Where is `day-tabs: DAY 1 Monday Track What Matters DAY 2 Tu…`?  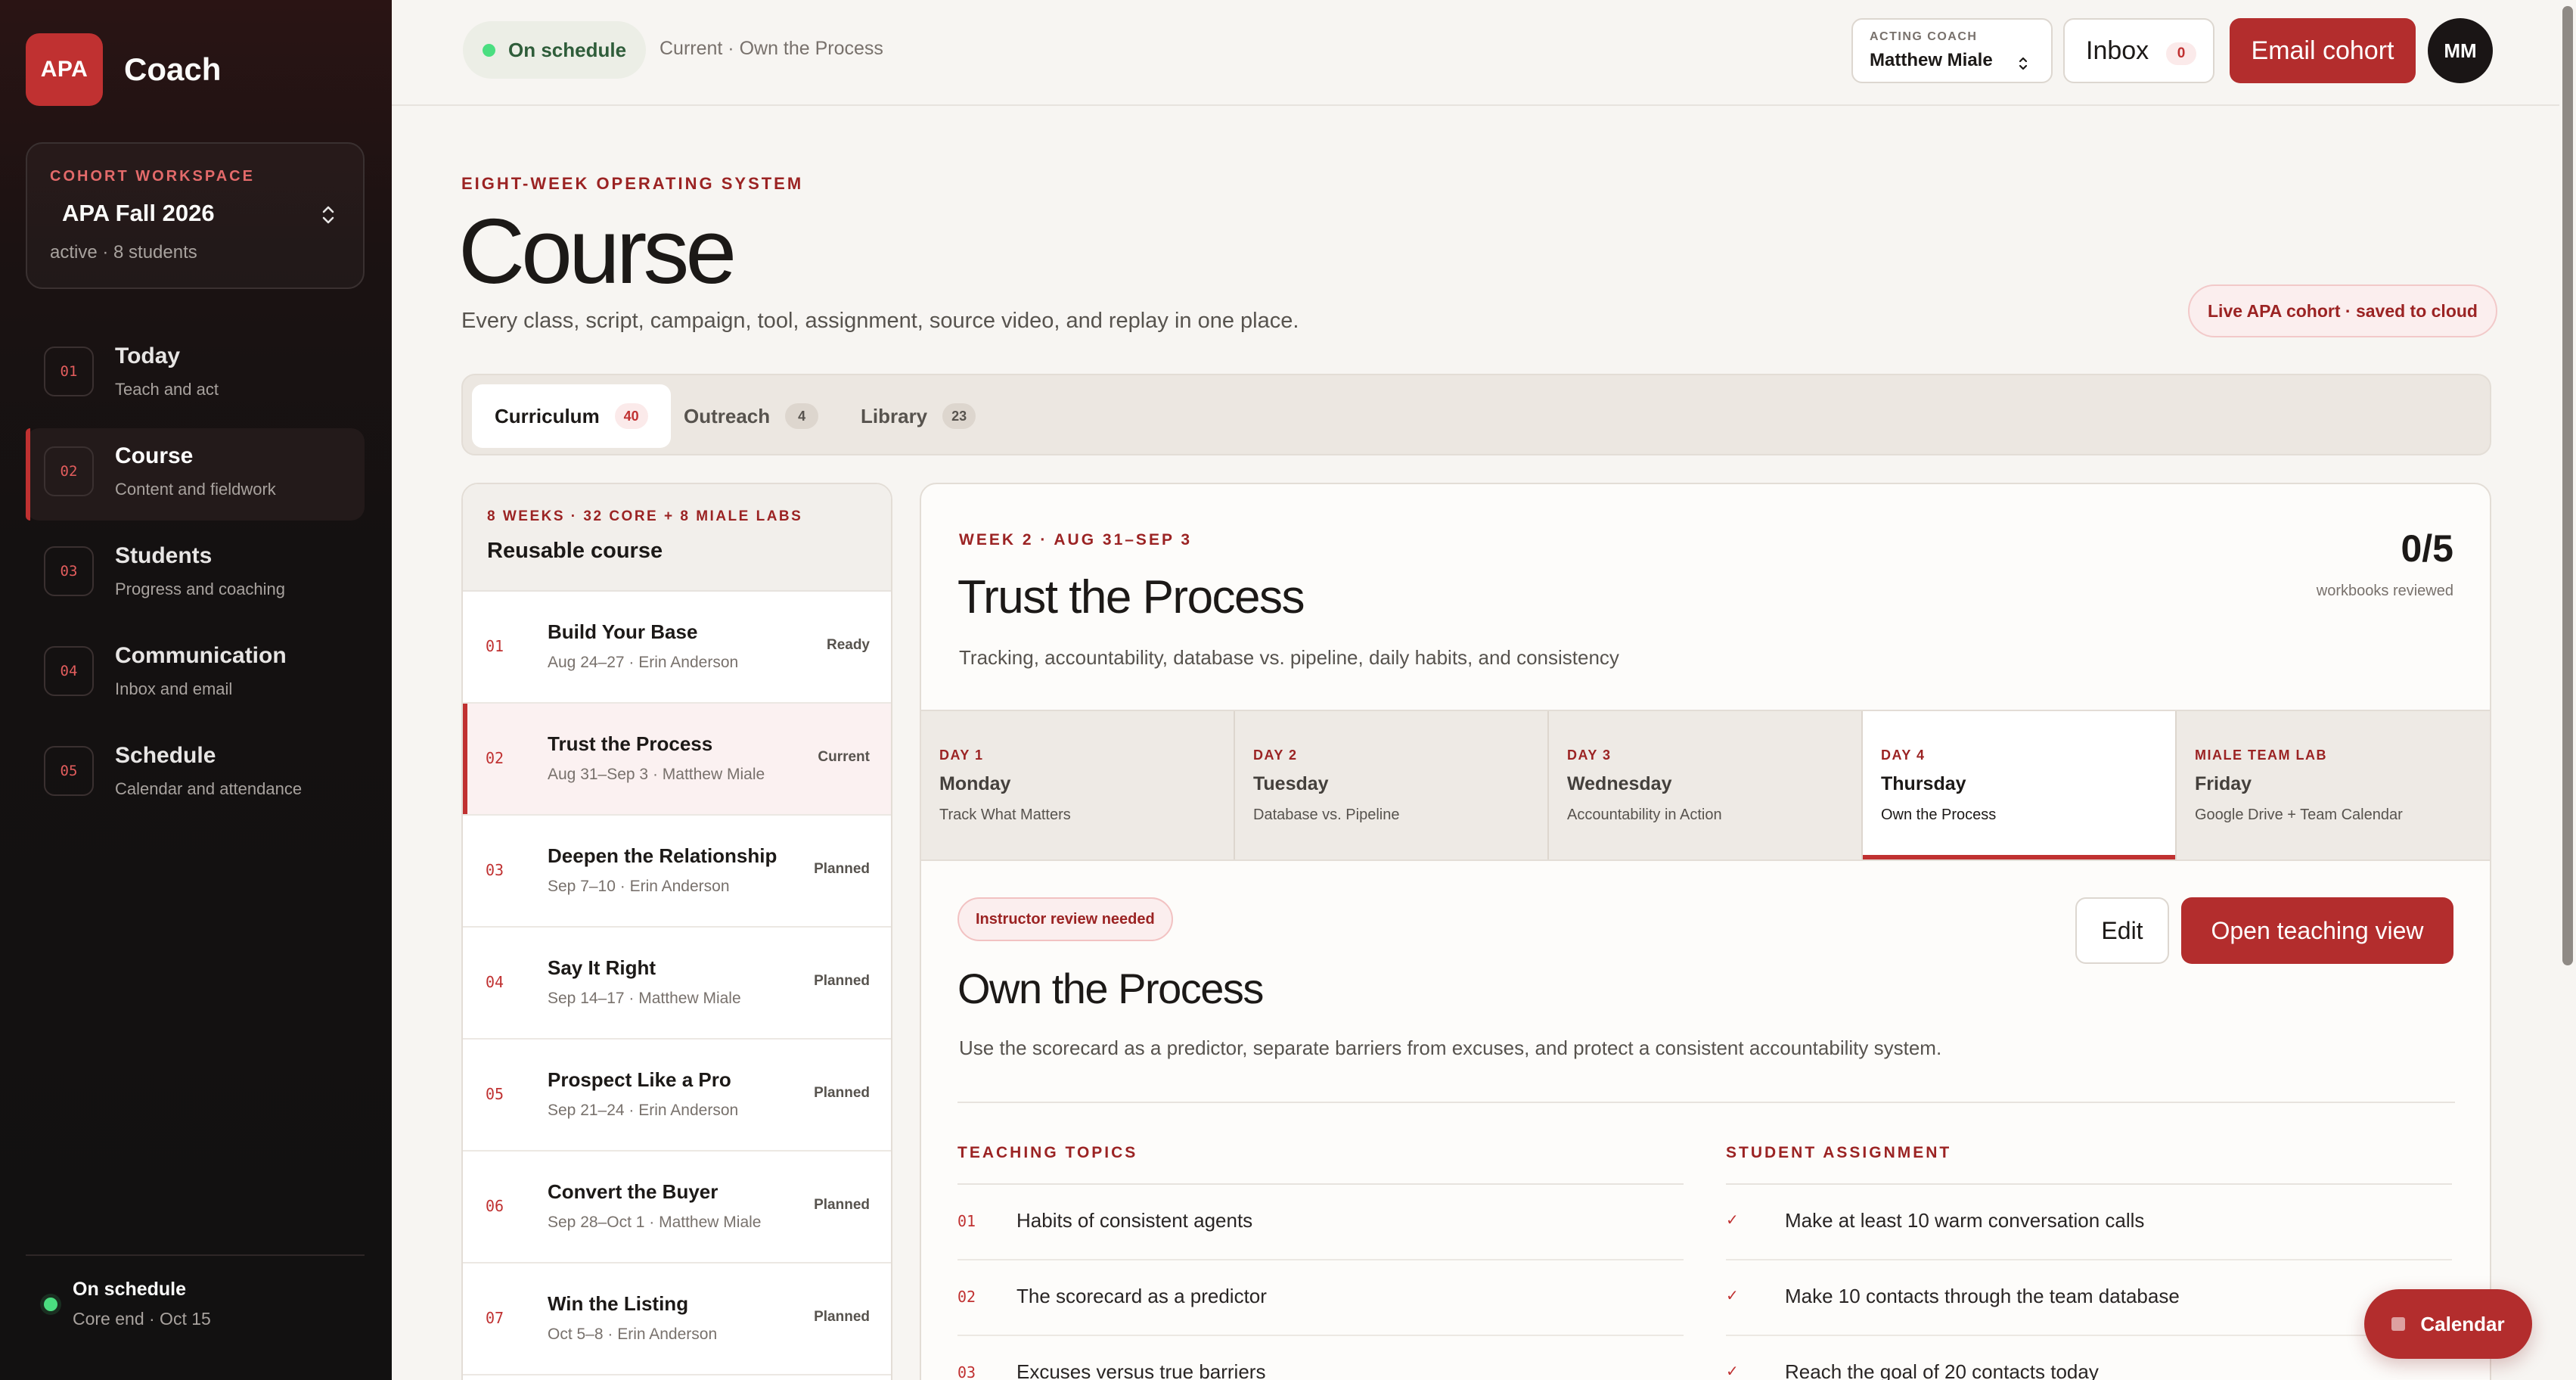
day-tabs: DAY 1 Monday Track What Matters DAY 2 Tu… is located at coordinates (1705, 785).